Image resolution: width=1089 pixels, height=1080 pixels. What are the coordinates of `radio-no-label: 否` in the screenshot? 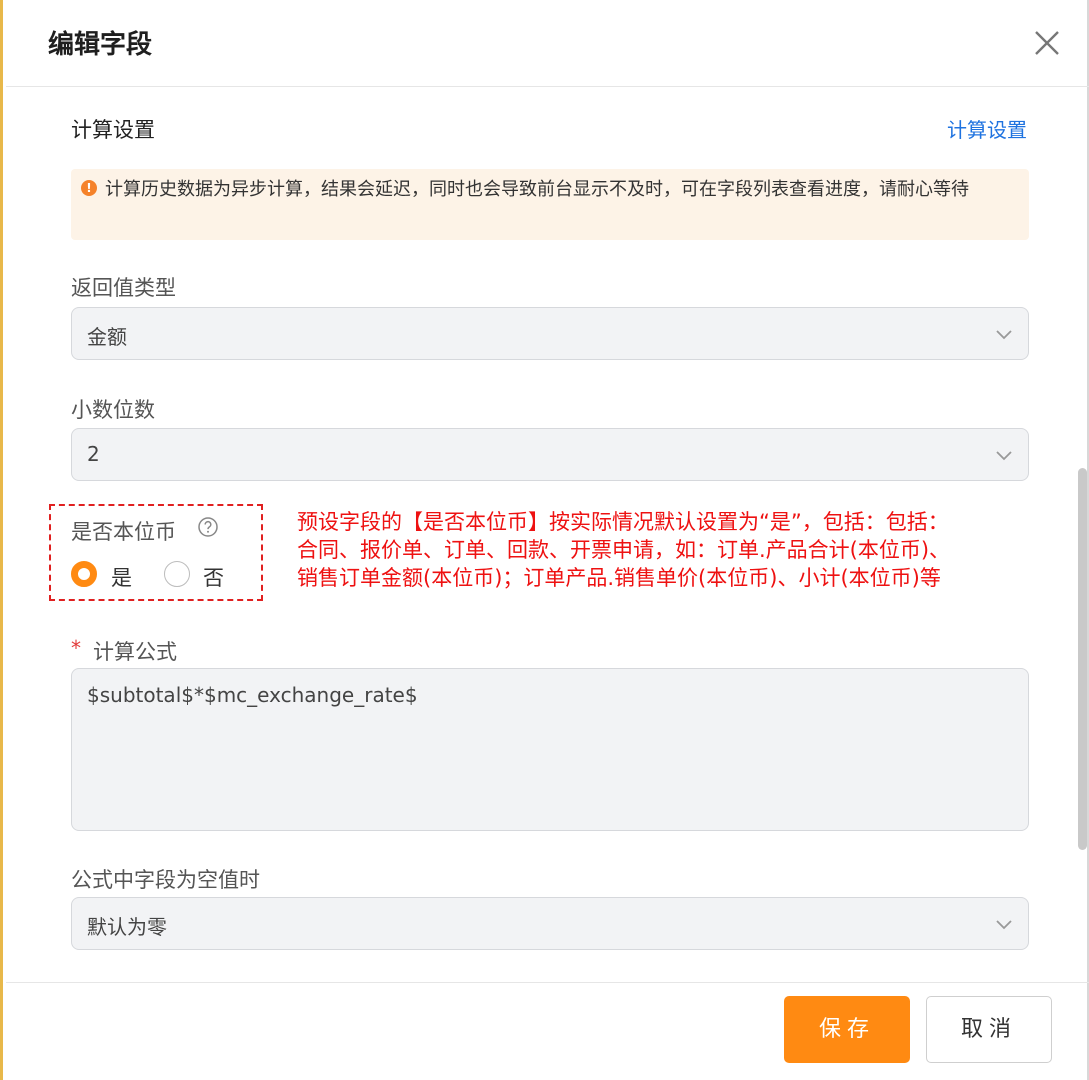 It's located at (213, 578).